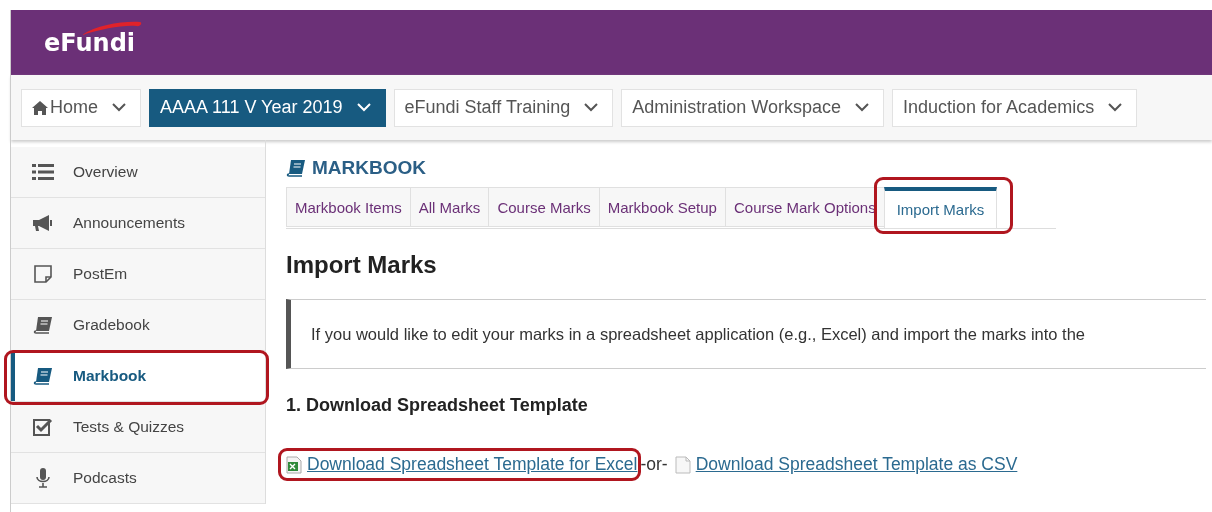 This screenshot has width=1212, height=512. Describe the element at coordinates (138, 172) in the screenshot. I see `sidebar-item: Overview` at that location.